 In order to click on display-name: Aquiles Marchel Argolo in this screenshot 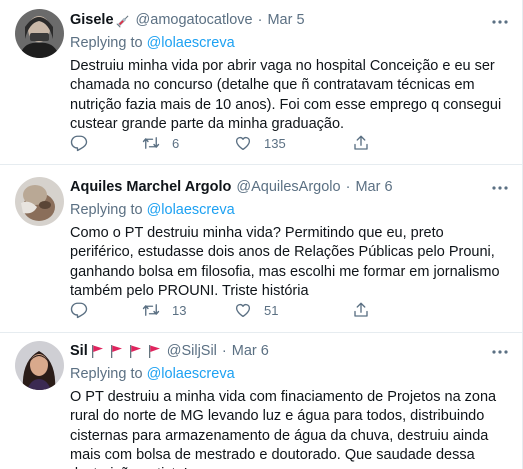, I will do `click(150, 187)`.